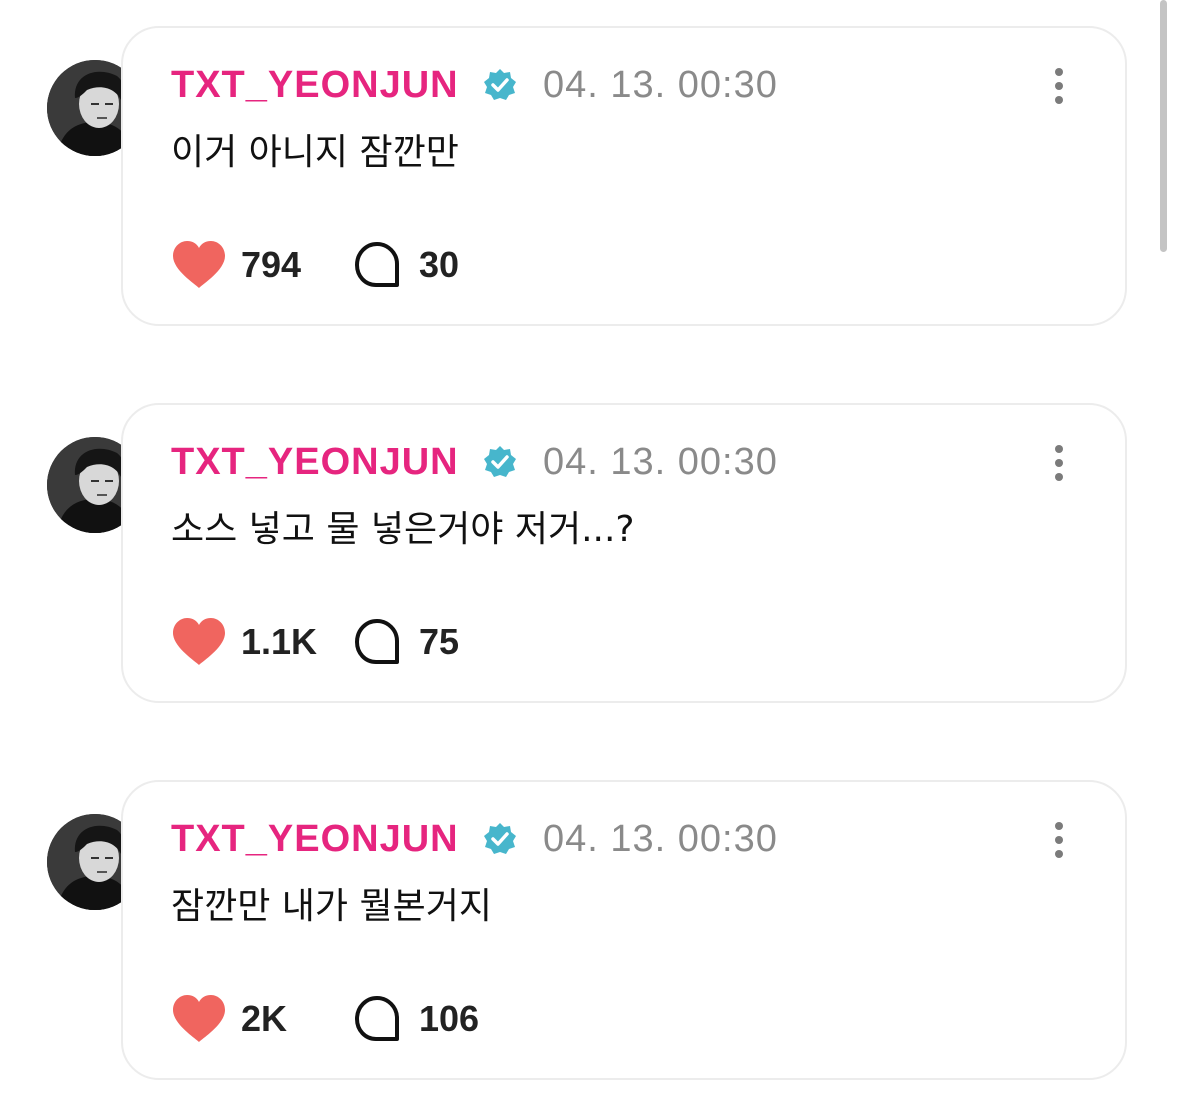  I want to click on post-text: 소스 넣고 물 넣은거야 저거...?, so click(403, 529).